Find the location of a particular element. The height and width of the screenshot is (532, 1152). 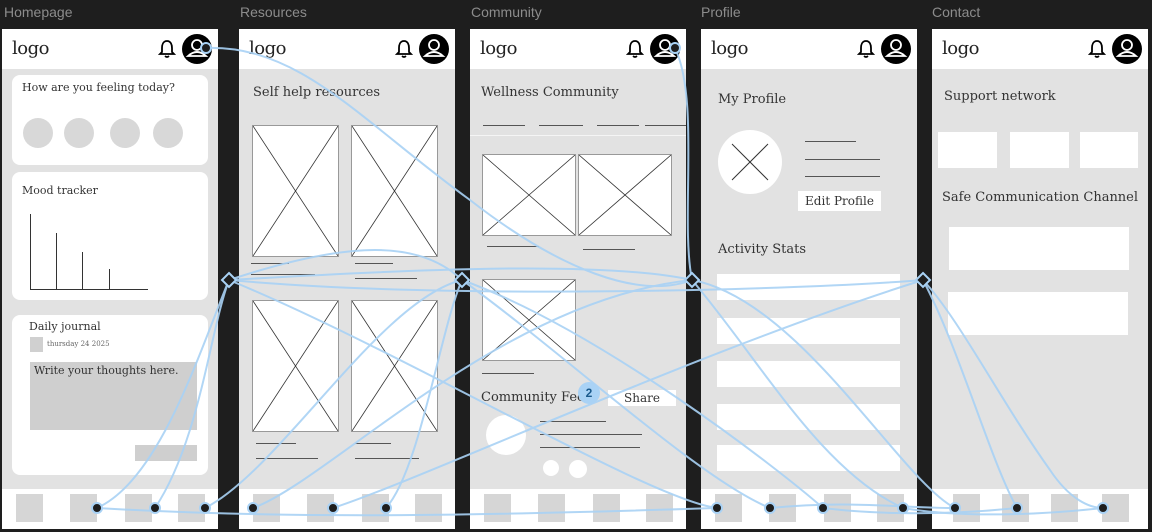

journal-title: Daily journal is located at coordinates (65, 326).